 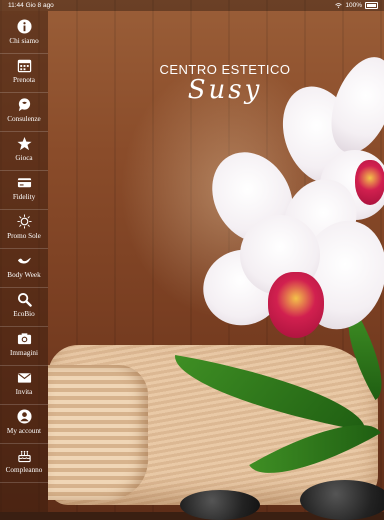 I want to click on bird-icon, so click(x=24, y=262).